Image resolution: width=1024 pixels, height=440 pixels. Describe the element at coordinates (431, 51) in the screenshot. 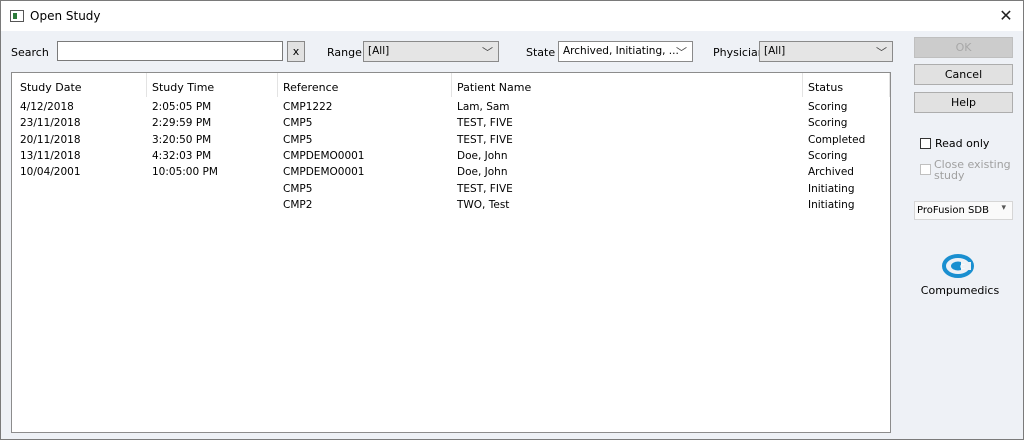

I see `range-select: [All] ﹀` at that location.